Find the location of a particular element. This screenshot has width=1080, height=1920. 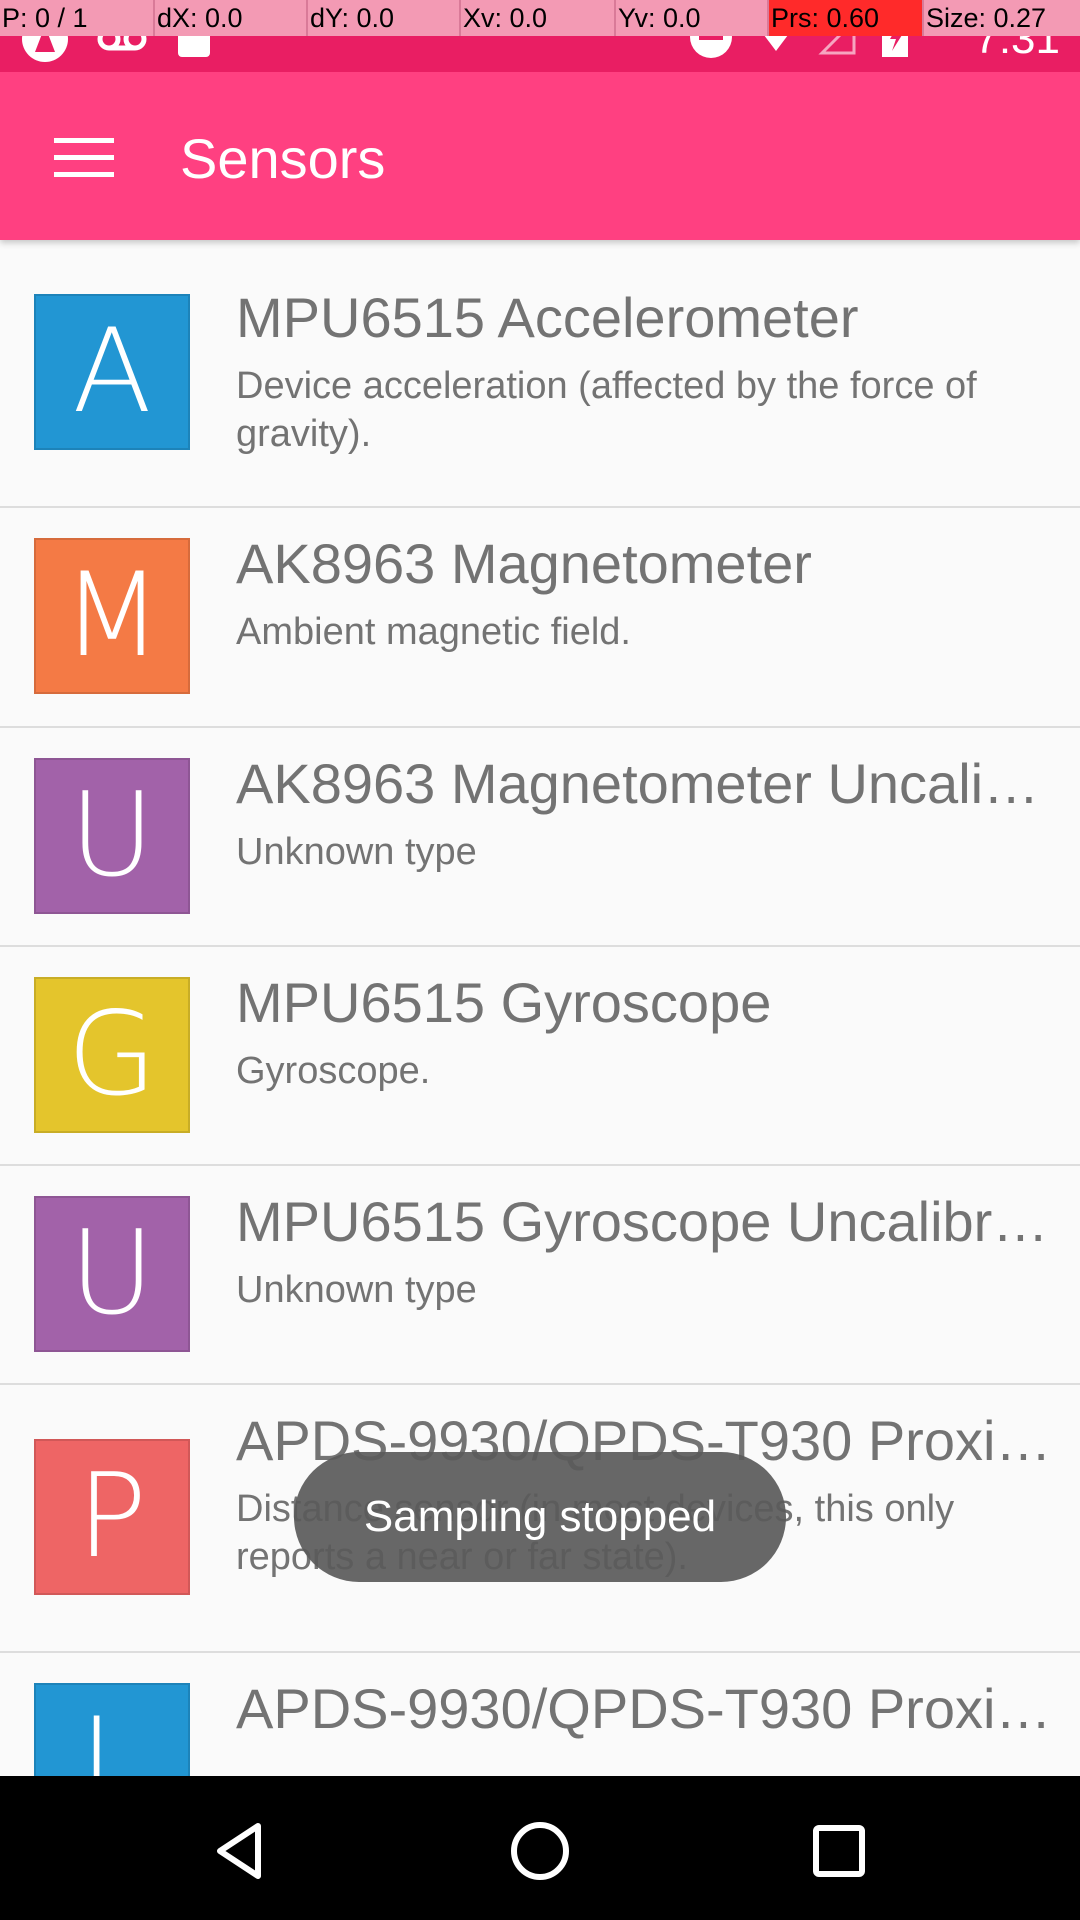

sensor-name: AK8963 Magnetometer is located at coordinates (524, 563).